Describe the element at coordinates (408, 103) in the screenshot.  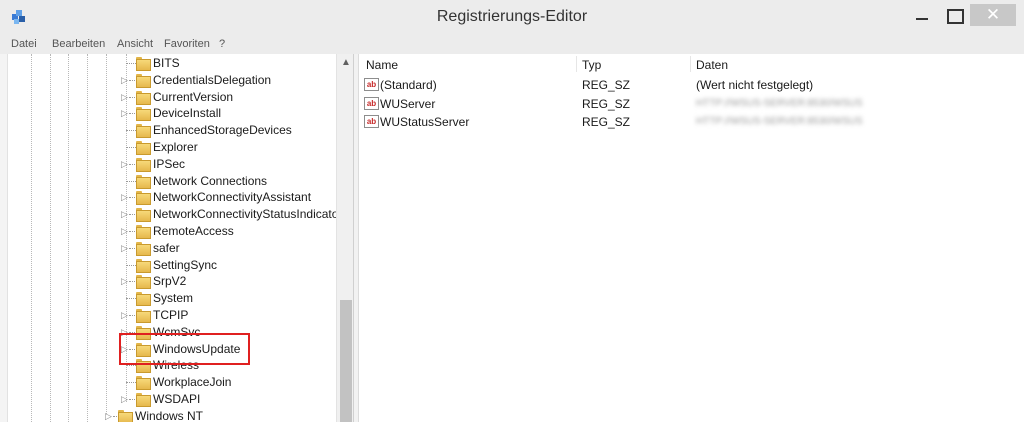
I see `value-name: WUServer` at that location.